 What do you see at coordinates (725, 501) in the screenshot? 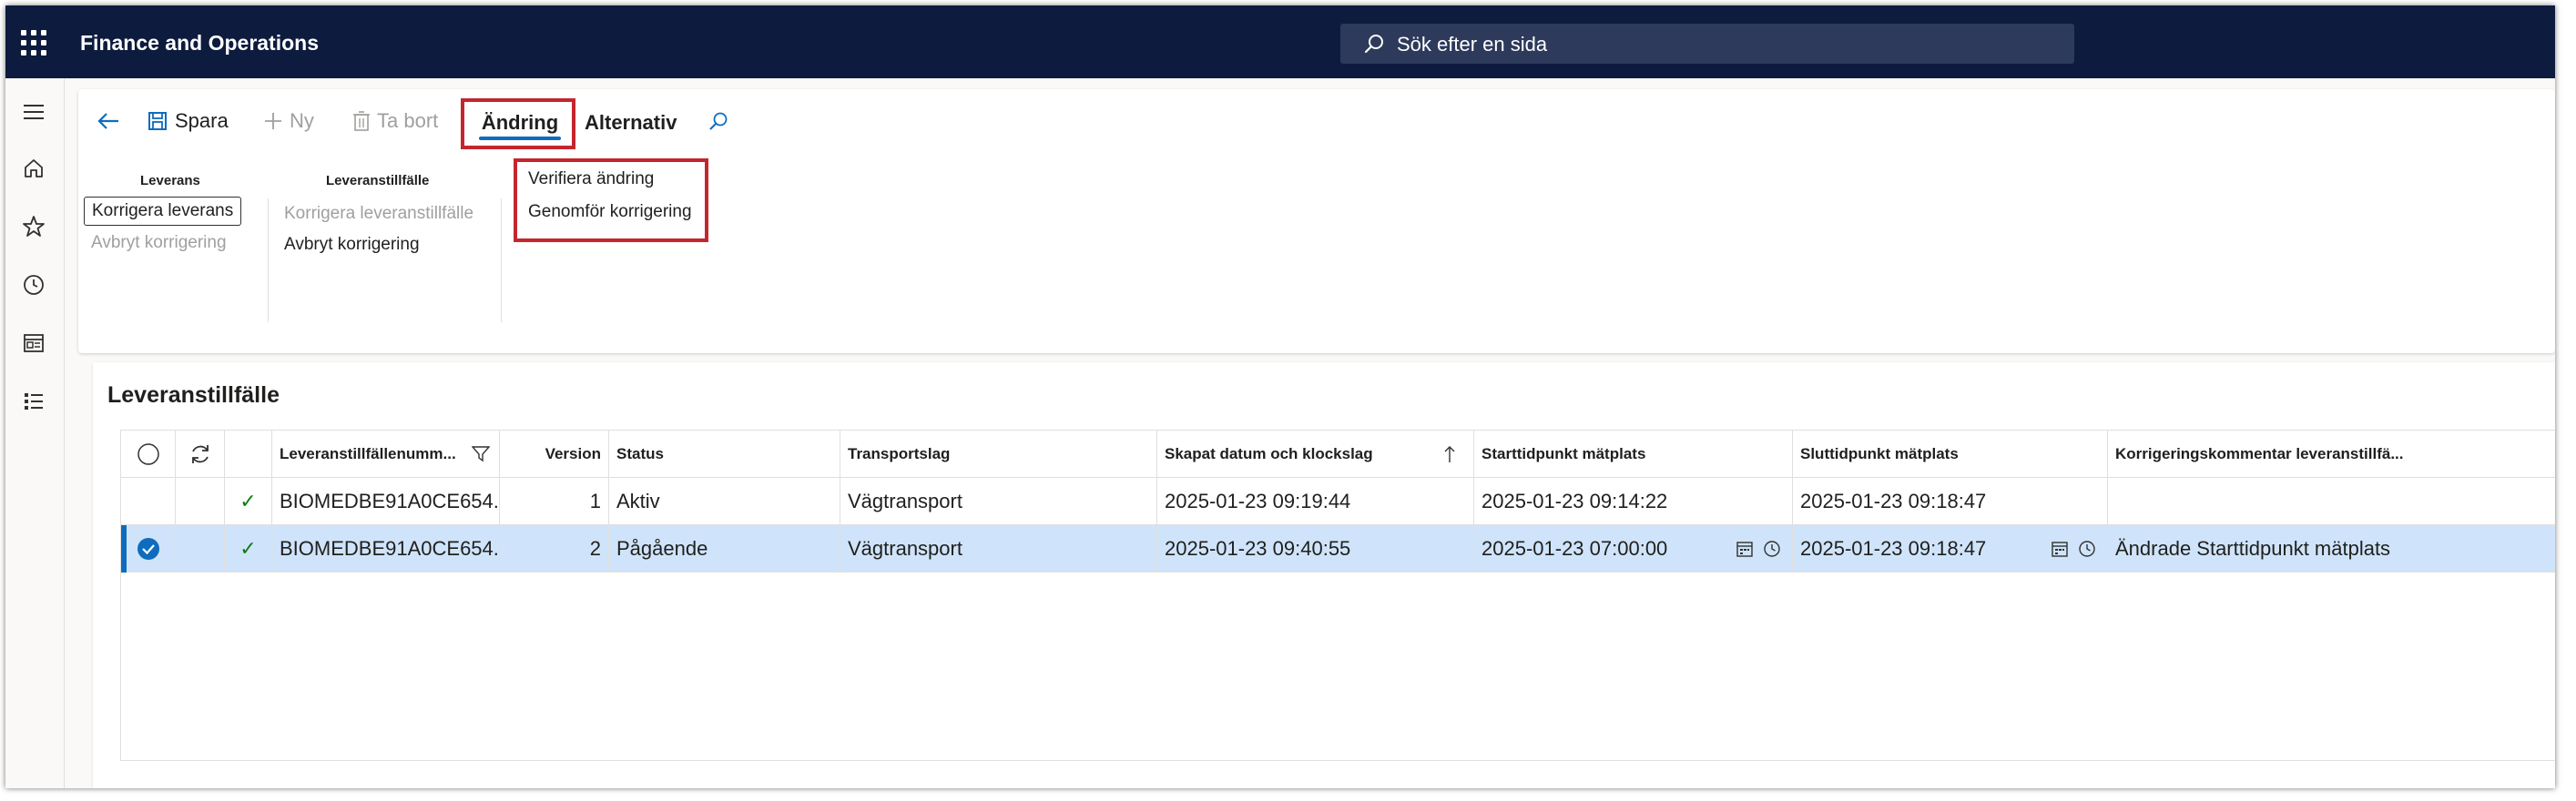
I see `cell-status: Aktiv` at bounding box center [725, 501].